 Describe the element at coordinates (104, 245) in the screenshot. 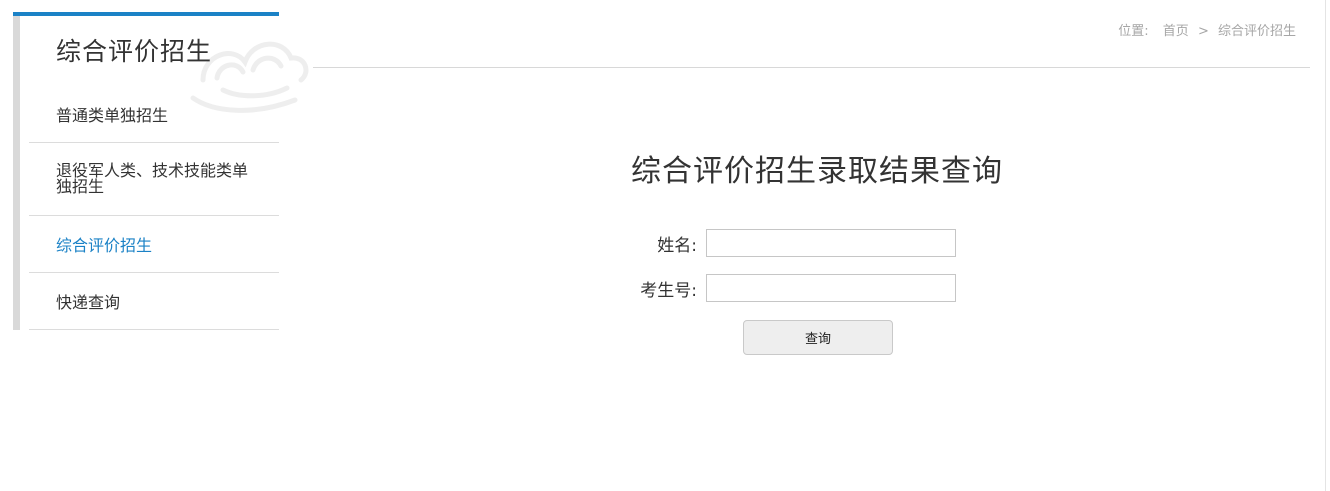

I see `sidebar-item-label: 综合评价招生` at that location.